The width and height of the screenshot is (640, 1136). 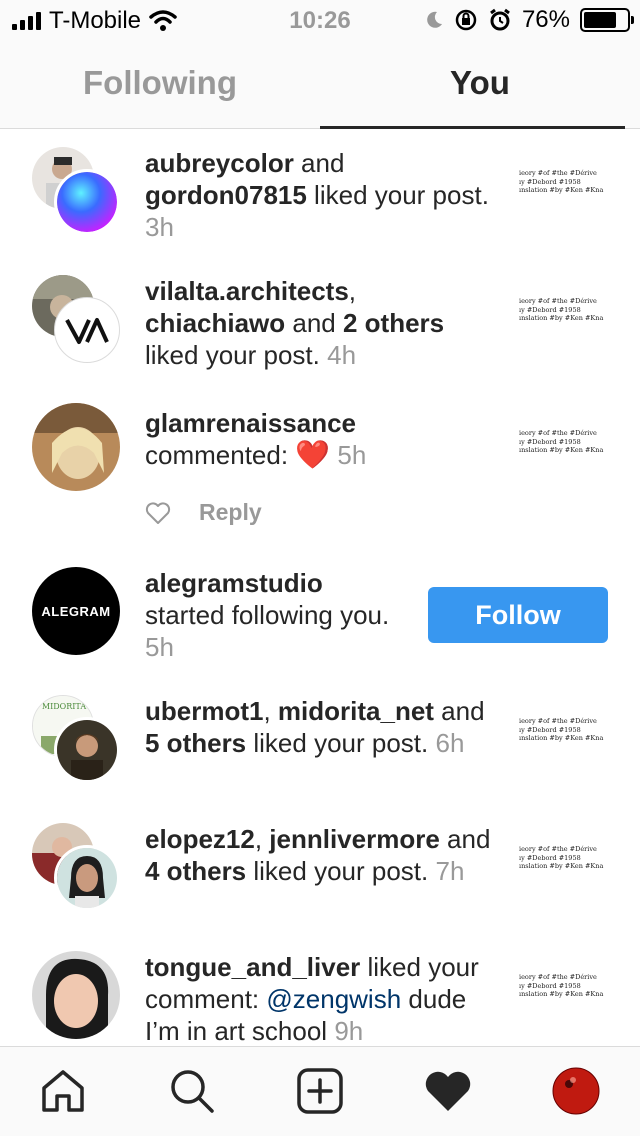 I want to click on username-text: aubreycolor, so click(x=219, y=163).